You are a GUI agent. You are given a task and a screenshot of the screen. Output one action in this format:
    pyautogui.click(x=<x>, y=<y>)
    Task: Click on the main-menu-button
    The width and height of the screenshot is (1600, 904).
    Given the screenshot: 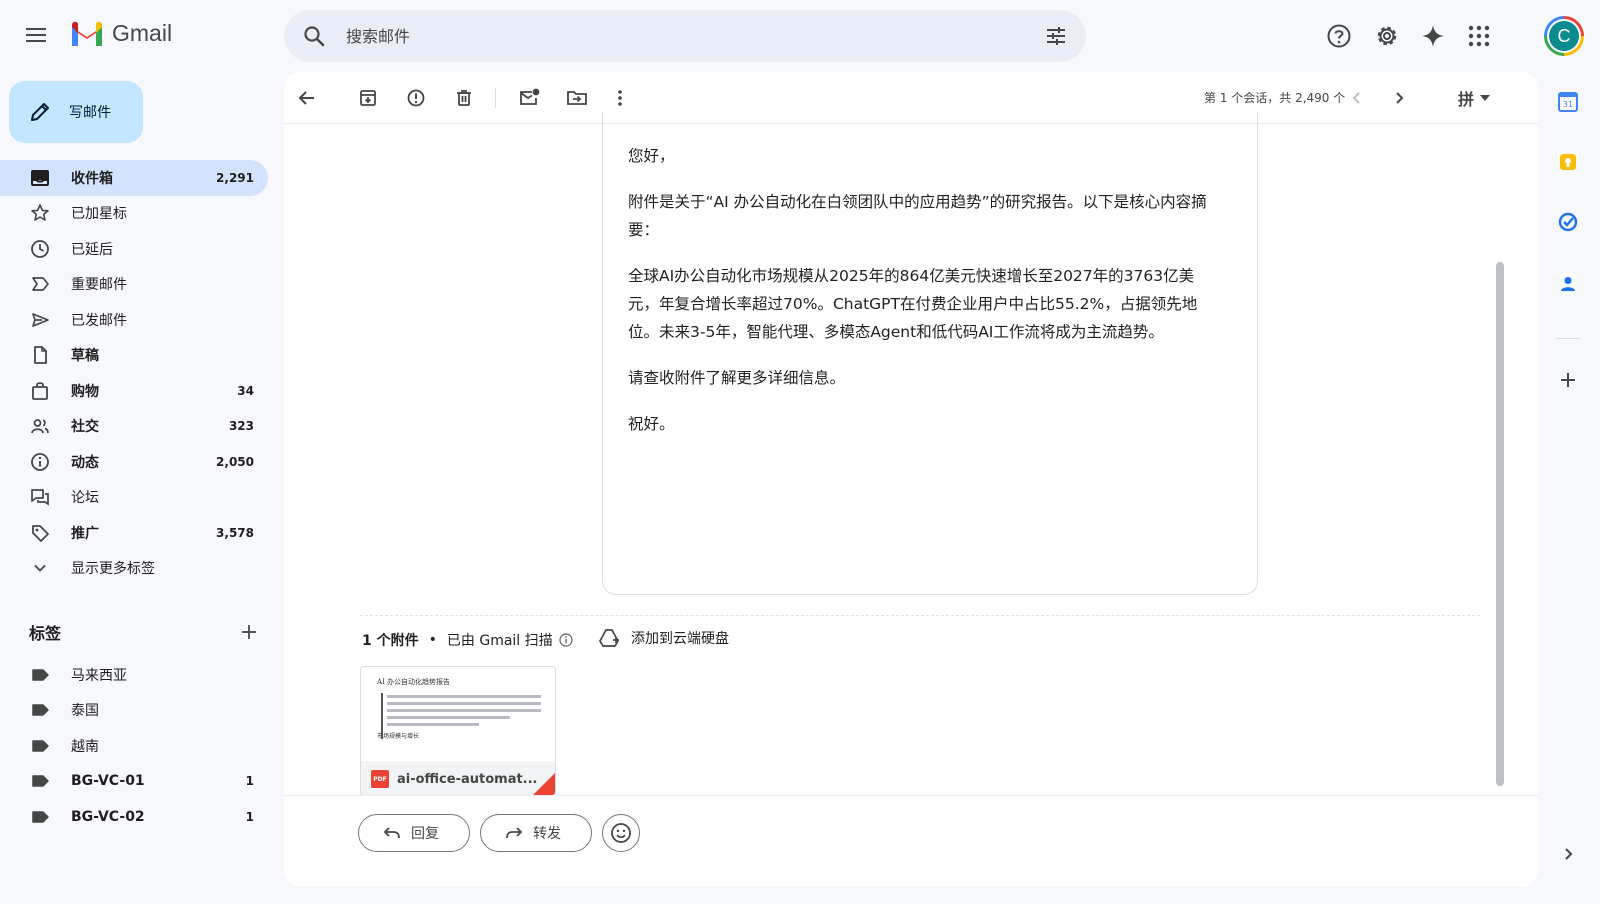 What is the action you would take?
    pyautogui.click(x=36, y=36)
    